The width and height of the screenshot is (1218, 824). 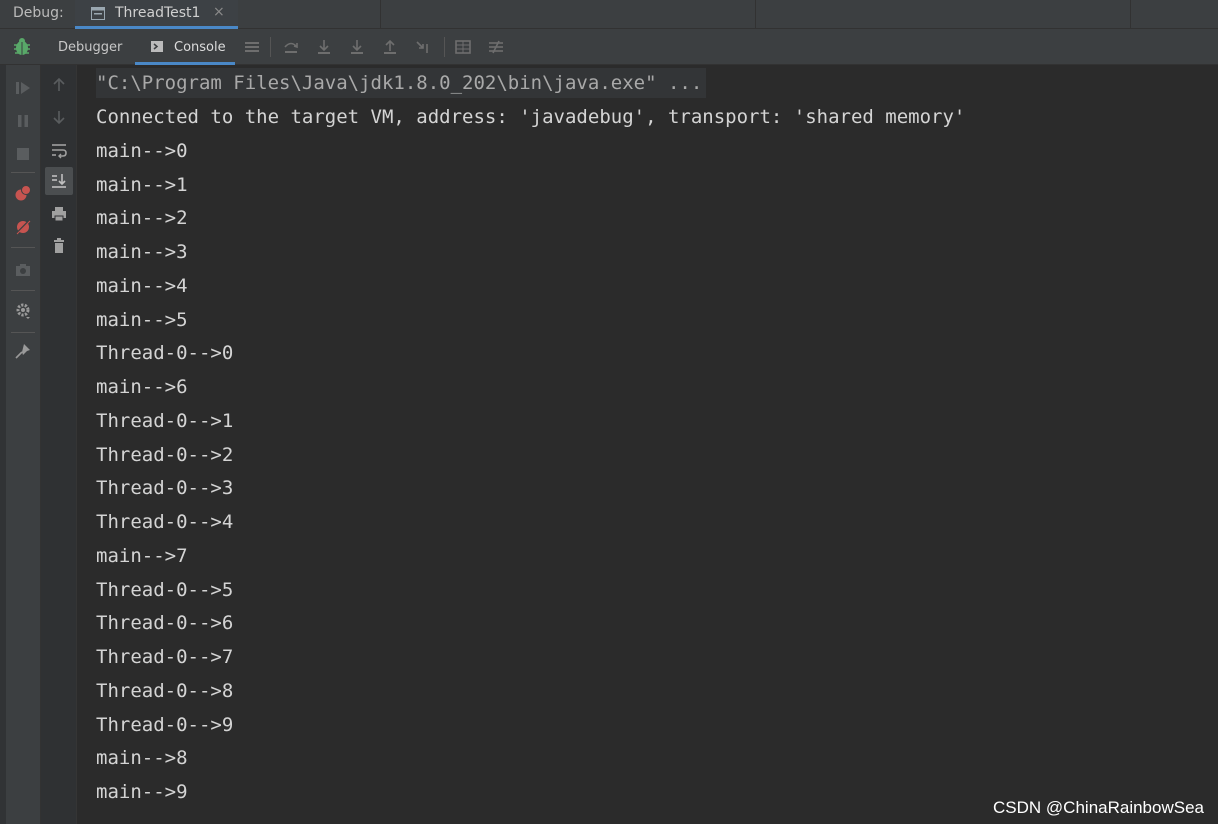 What do you see at coordinates (23, 121) in the screenshot?
I see `pause-icon` at bounding box center [23, 121].